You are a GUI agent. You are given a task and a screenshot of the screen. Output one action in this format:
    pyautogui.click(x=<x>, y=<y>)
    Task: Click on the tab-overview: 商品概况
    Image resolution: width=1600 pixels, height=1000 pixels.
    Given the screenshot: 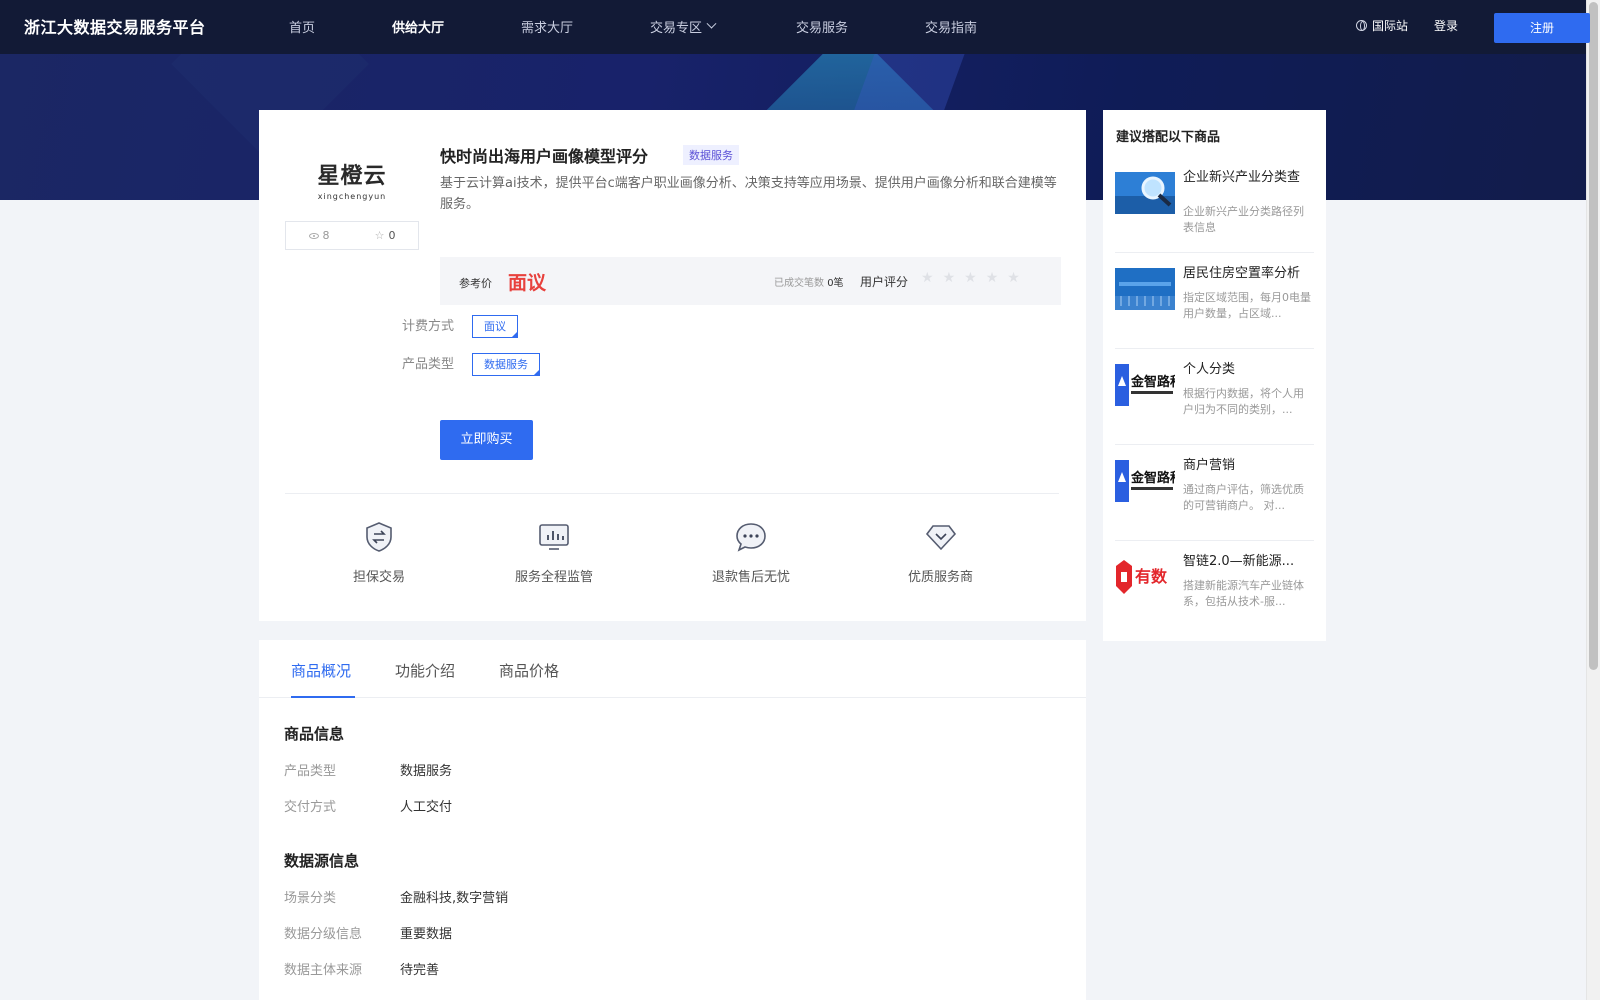 What is the action you would take?
    pyautogui.click(x=321, y=670)
    